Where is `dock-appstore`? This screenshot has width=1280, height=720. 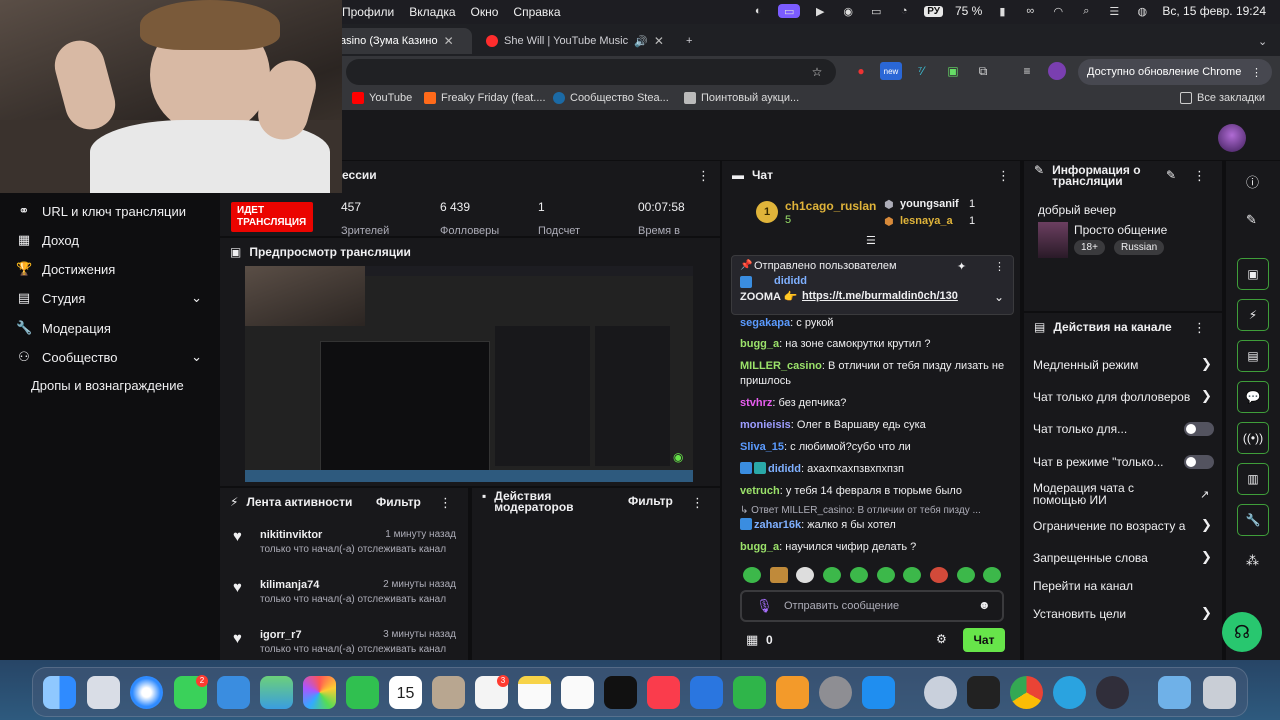
dock-appstore is located at coordinates (878, 692).